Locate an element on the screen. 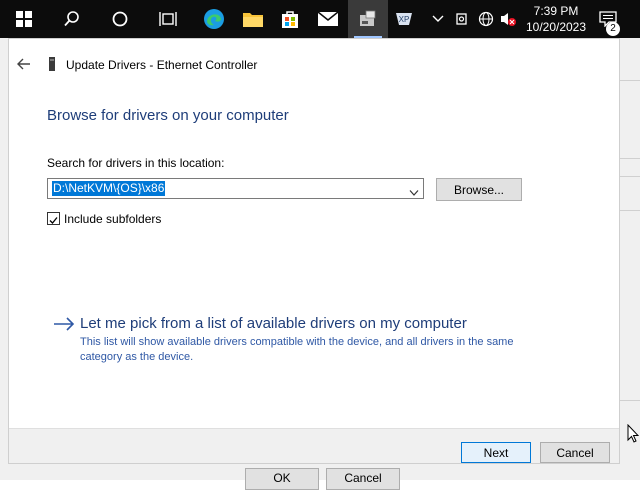 The height and width of the screenshot is (490, 640). device-manager-icon is located at coordinates (368, 19).